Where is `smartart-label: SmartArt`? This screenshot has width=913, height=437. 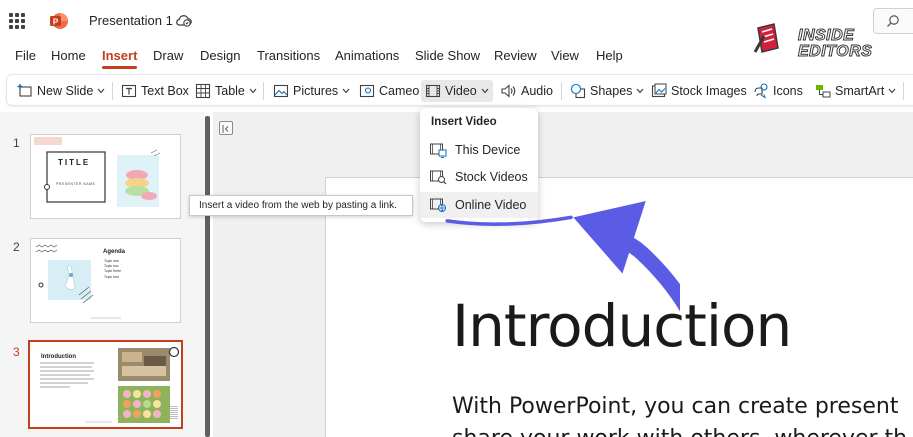 smartart-label: SmartArt is located at coordinates (860, 91).